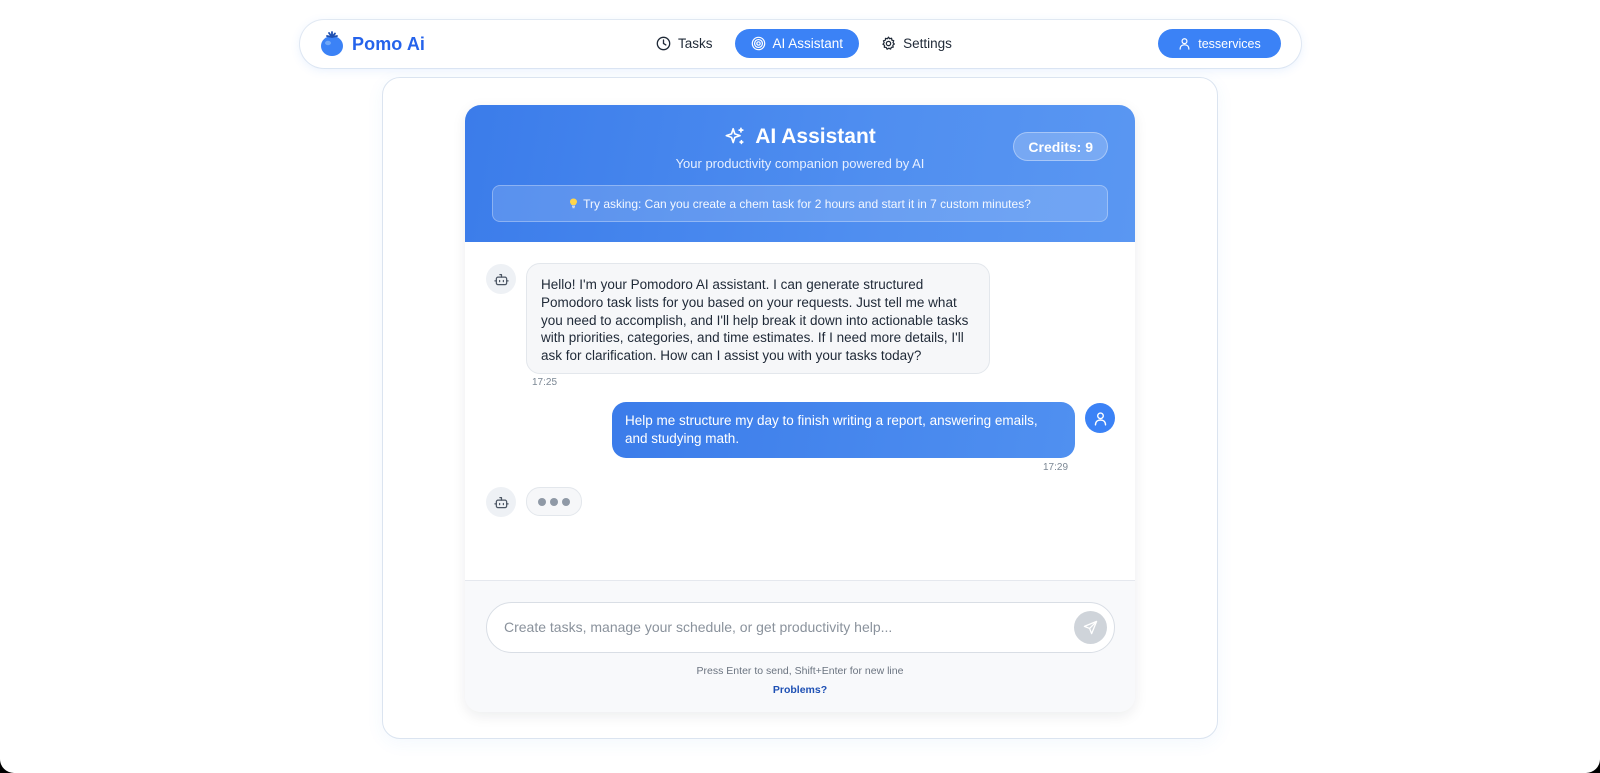 The width and height of the screenshot is (1600, 773). I want to click on user-avatar, so click(1100, 418).